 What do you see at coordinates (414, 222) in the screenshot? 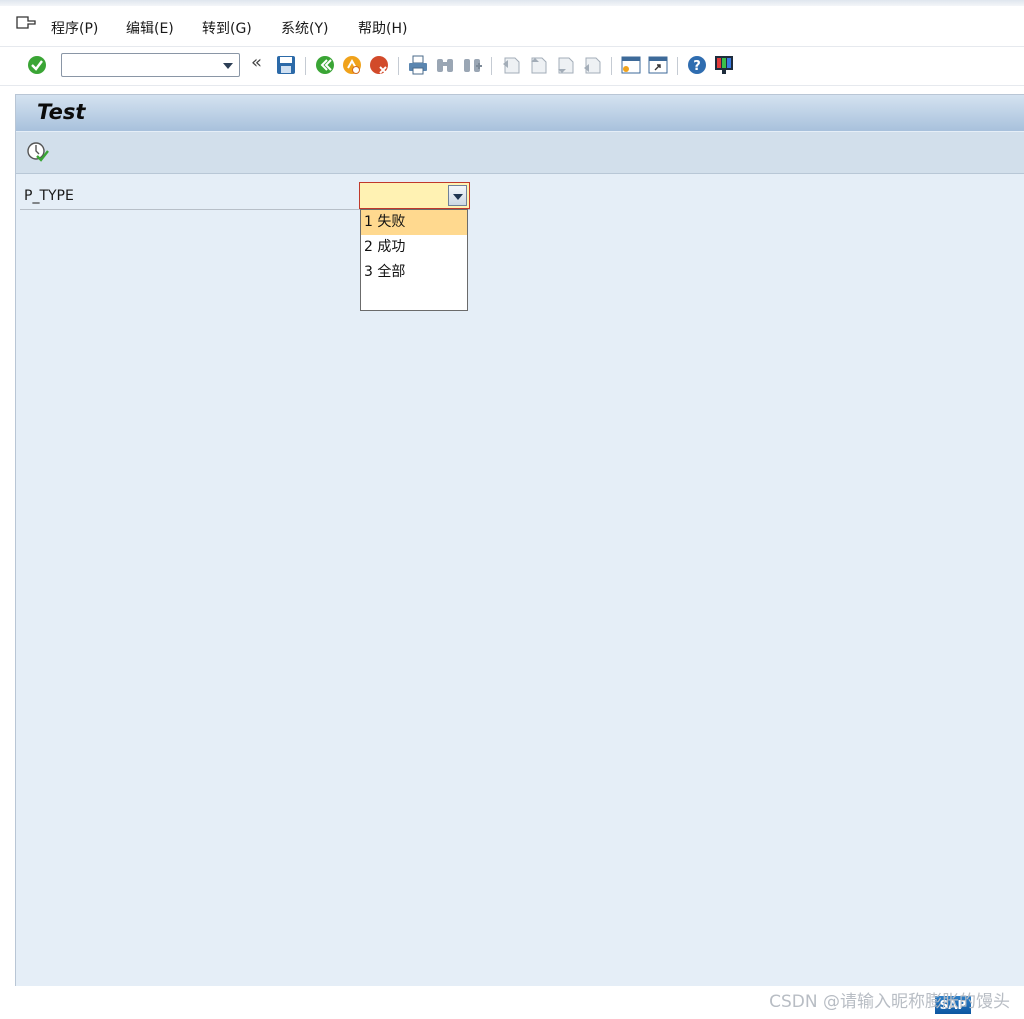
I see `dropdown-option-failed: 1 失败` at bounding box center [414, 222].